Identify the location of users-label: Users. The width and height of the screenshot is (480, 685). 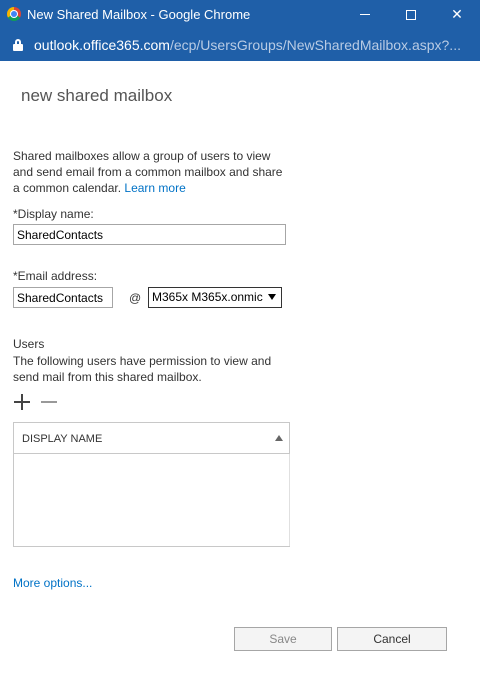
(29, 344).